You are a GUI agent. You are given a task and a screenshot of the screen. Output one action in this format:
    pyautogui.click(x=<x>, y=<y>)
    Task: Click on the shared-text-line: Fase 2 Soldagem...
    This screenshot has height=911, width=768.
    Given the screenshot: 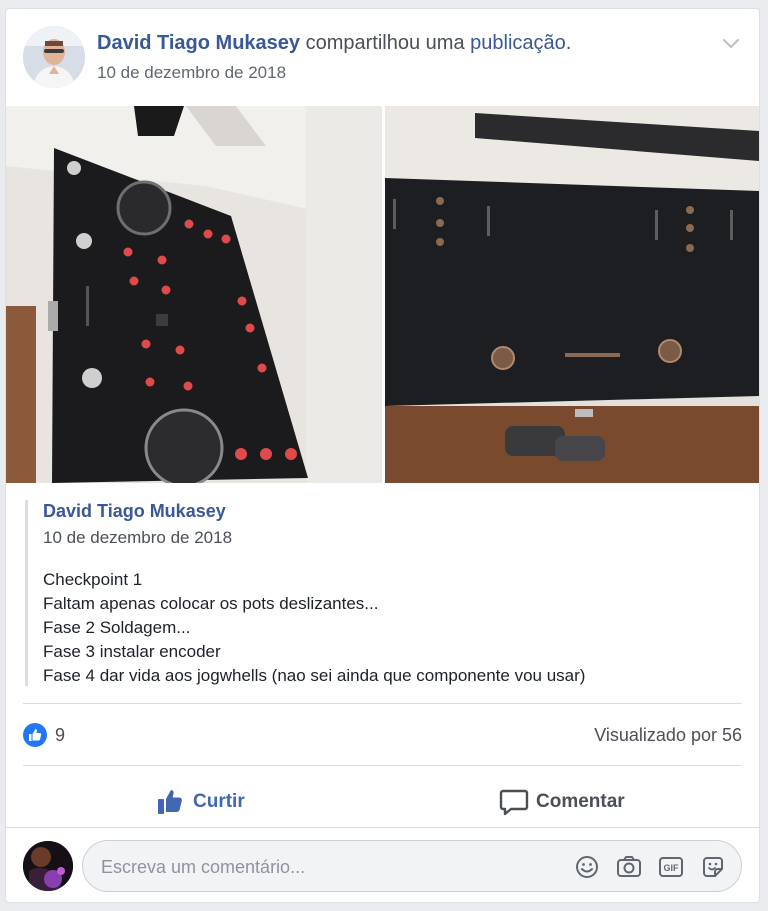 What is the action you would take?
    pyautogui.click(x=117, y=627)
    